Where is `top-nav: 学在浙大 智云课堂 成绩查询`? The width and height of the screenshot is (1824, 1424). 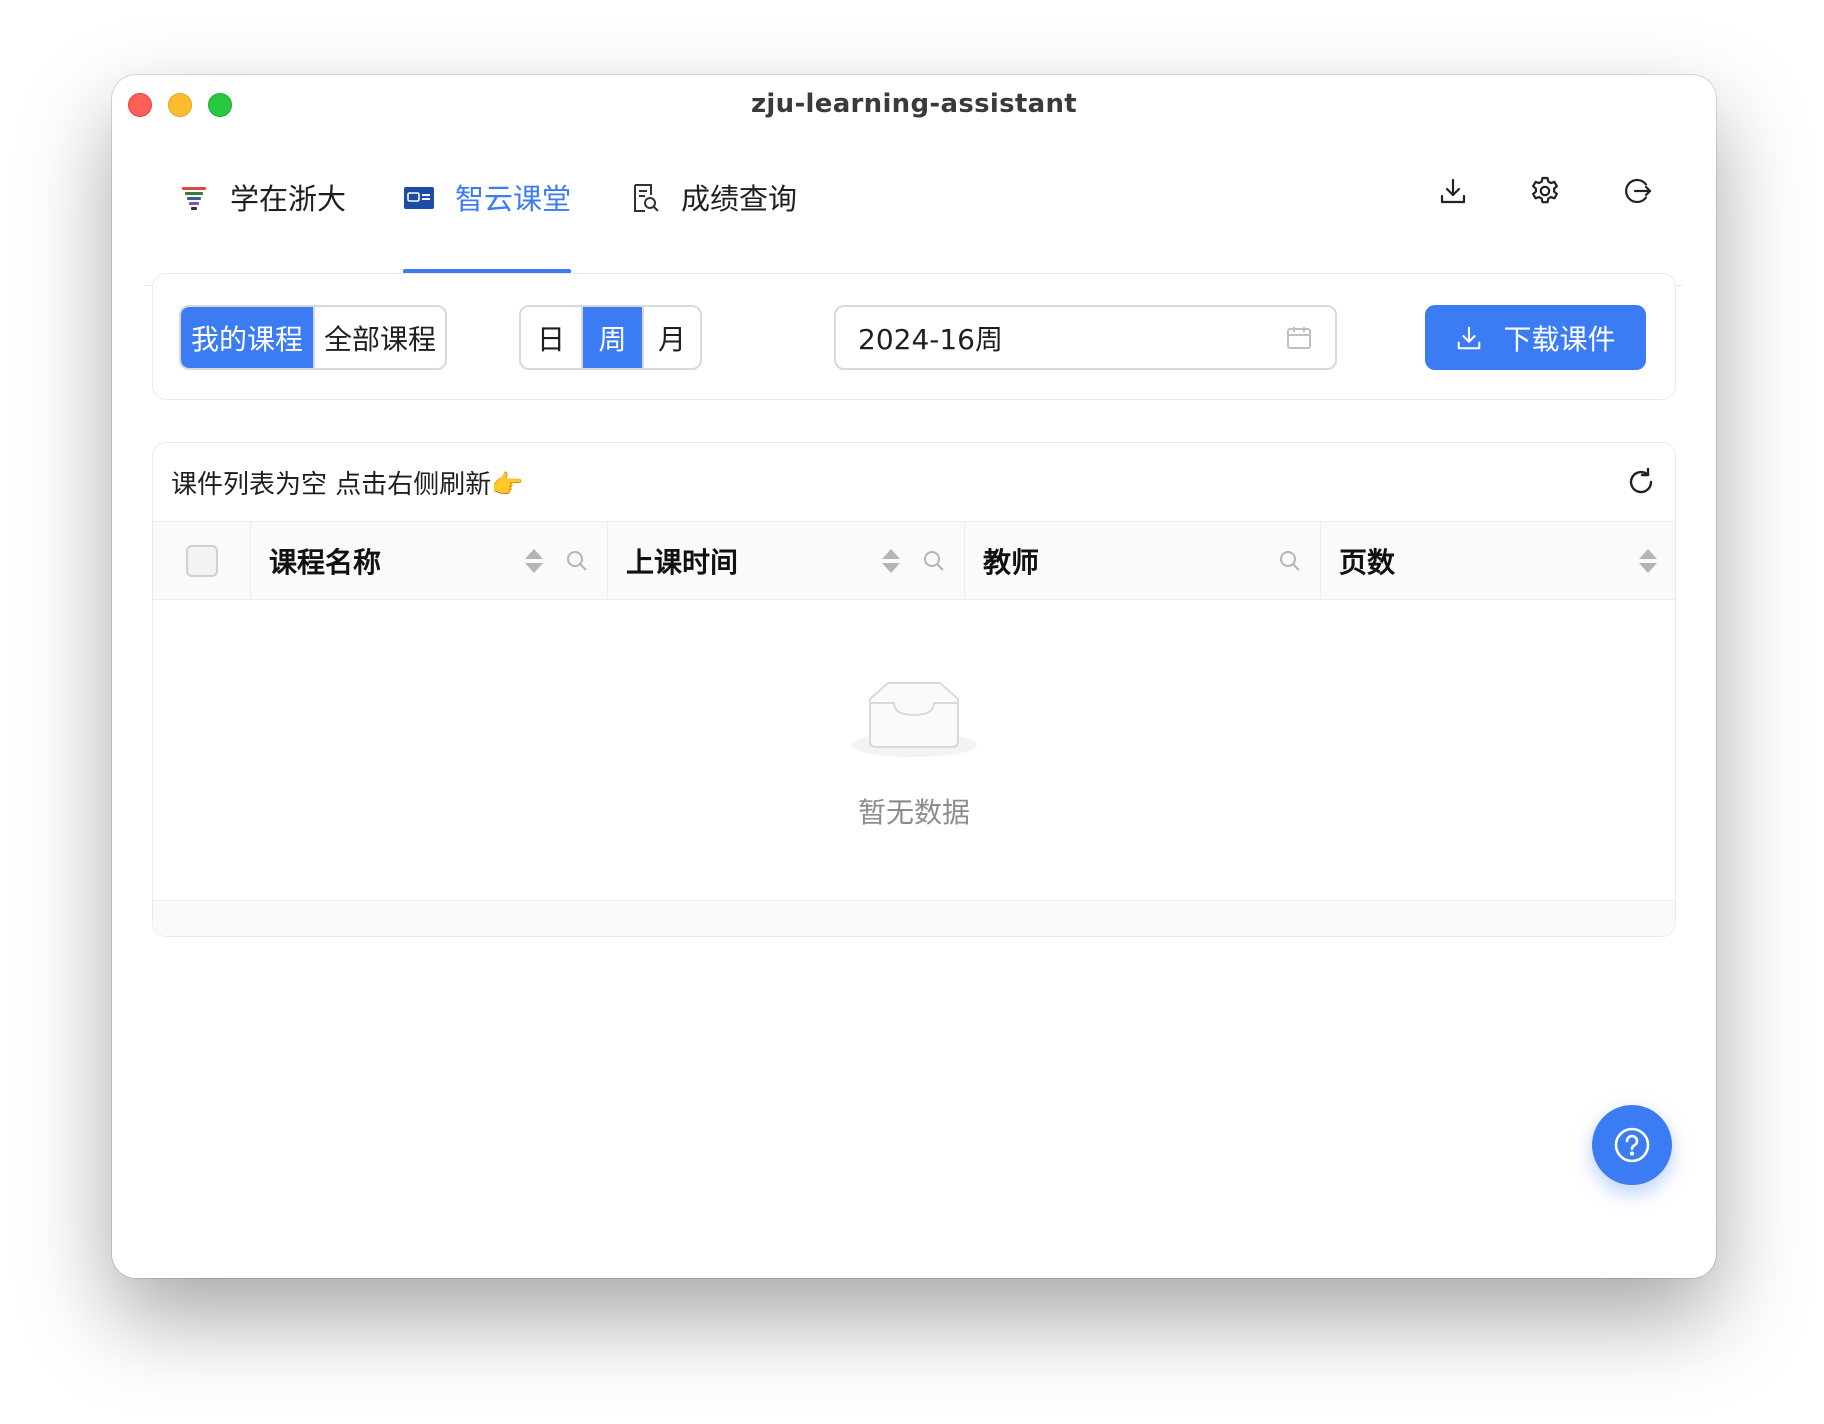
top-nav: 学在浙大 智云课堂 成绩查询 is located at coordinates (914, 209).